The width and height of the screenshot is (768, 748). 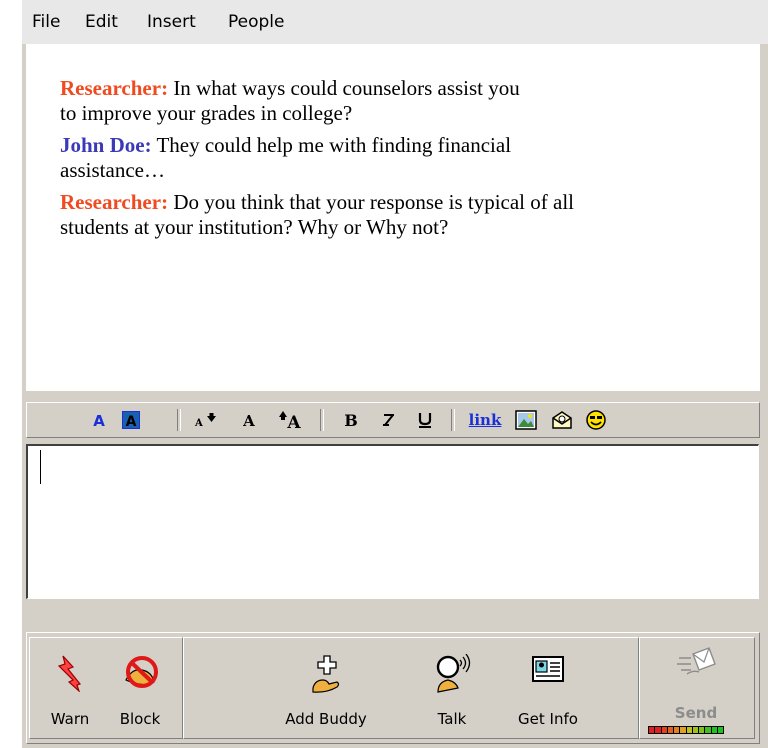 What do you see at coordinates (411, 688) in the screenshot?
I see `buddy-button-group: Add Buddy Talk Get Info` at bounding box center [411, 688].